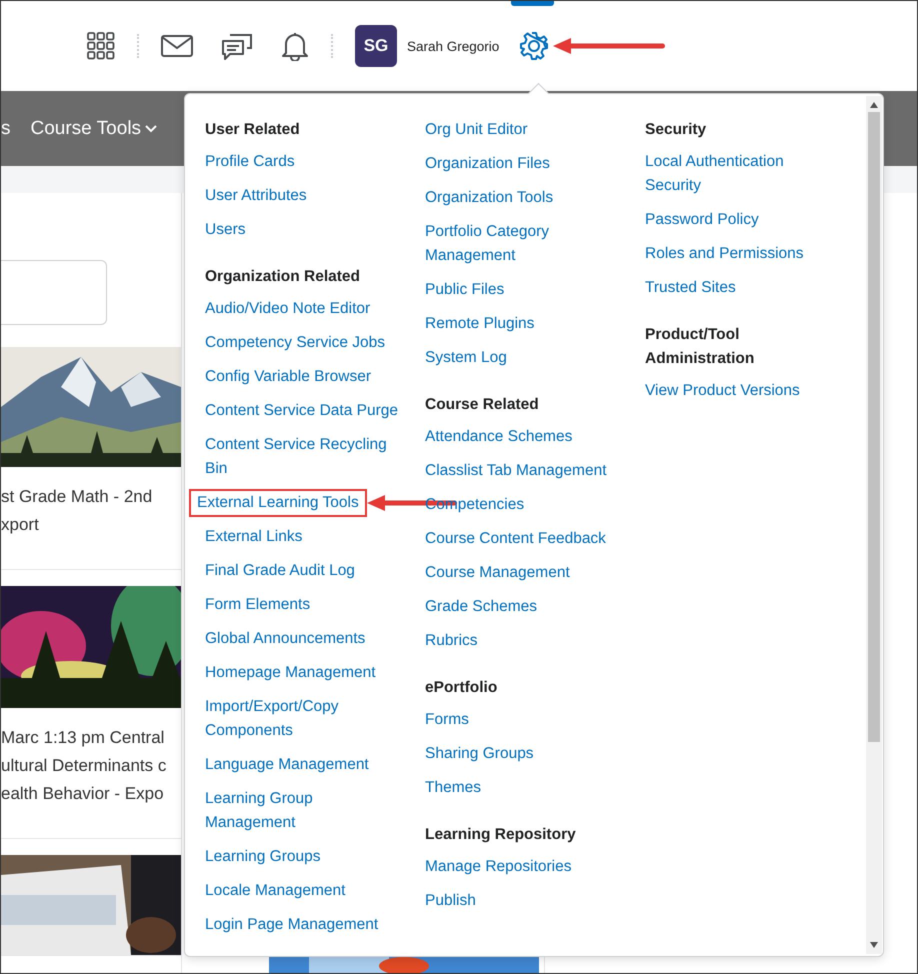 The height and width of the screenshot is (974, 918). Describe the element at coordinates (523, 573) in the screenshot. I see `menu-link: Course Management` at that location.